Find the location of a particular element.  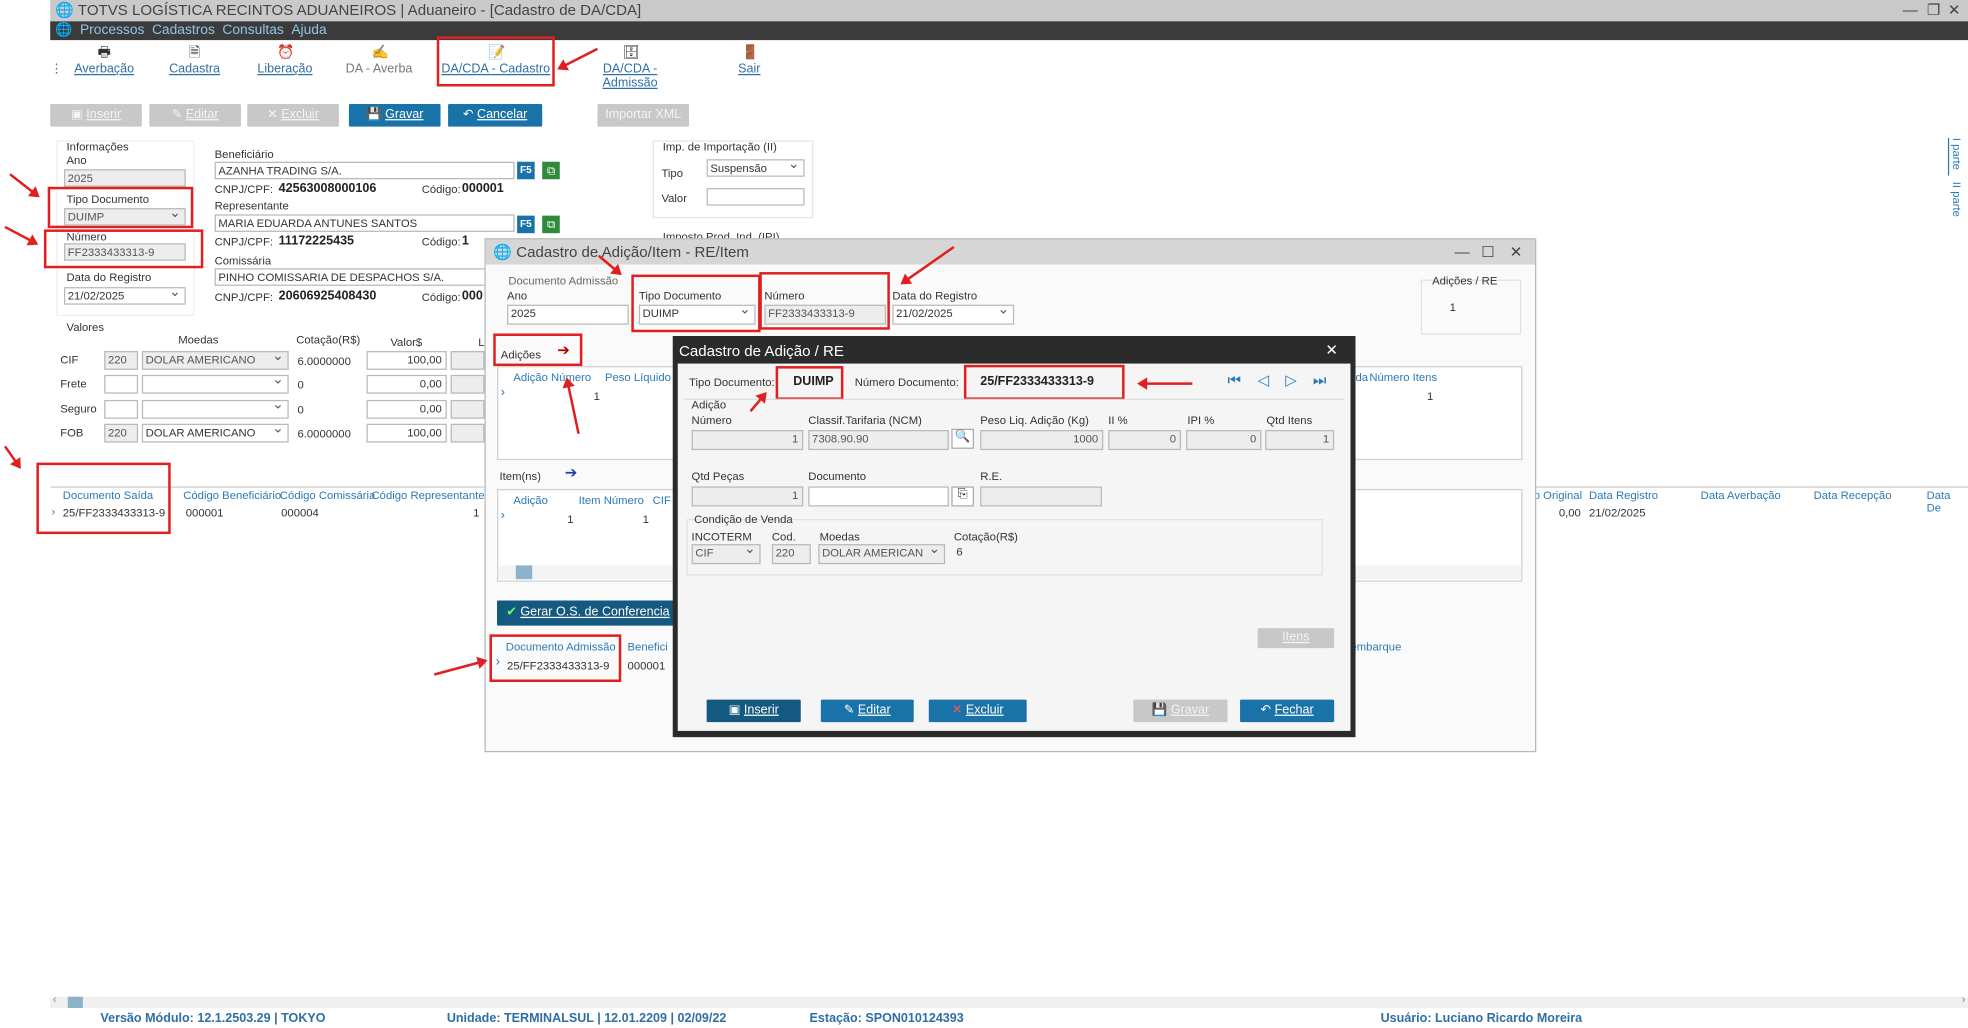

toolbar-dacda-cadastro: 📝 DA/CDA - Cadastro is located at coordinates (495, 61).